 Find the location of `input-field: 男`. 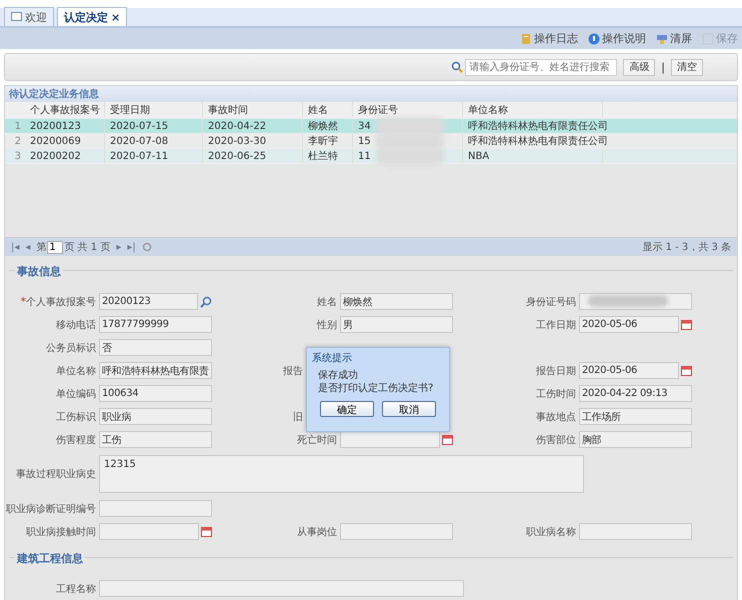

input-field: 男 is located at coordinates (396, 324).